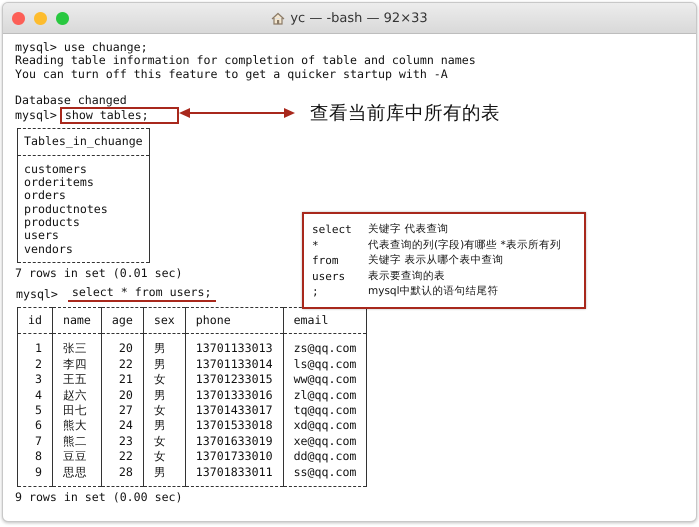 The height and width of the screenshot is (527, 699). I want to click on column-header: phone, so click(234, 321).